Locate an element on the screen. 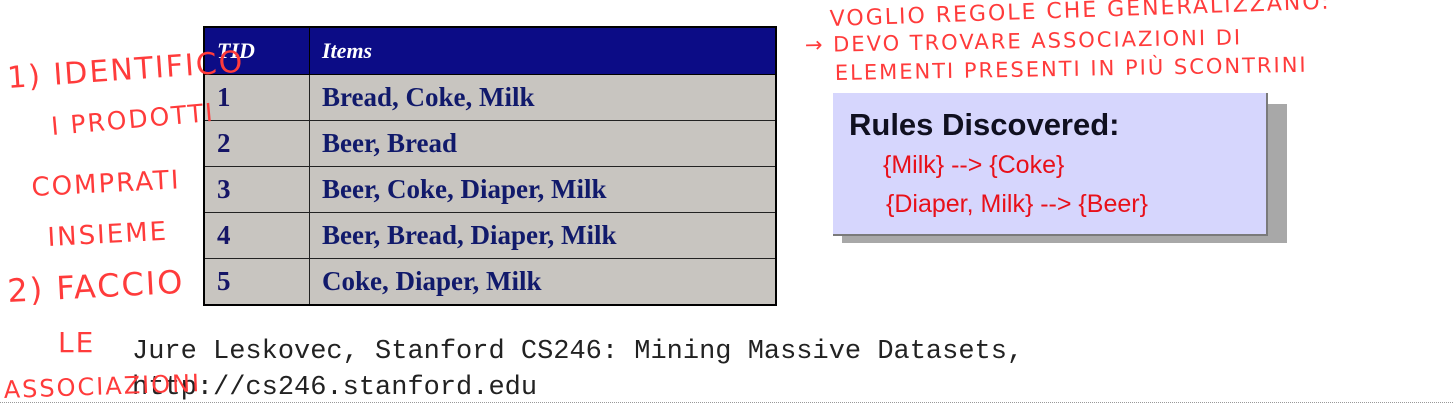 The height and width of the screenshot is (406, 1453). table-row: 1 Bread, Coke, Milk is located at coordinates (490, 97).